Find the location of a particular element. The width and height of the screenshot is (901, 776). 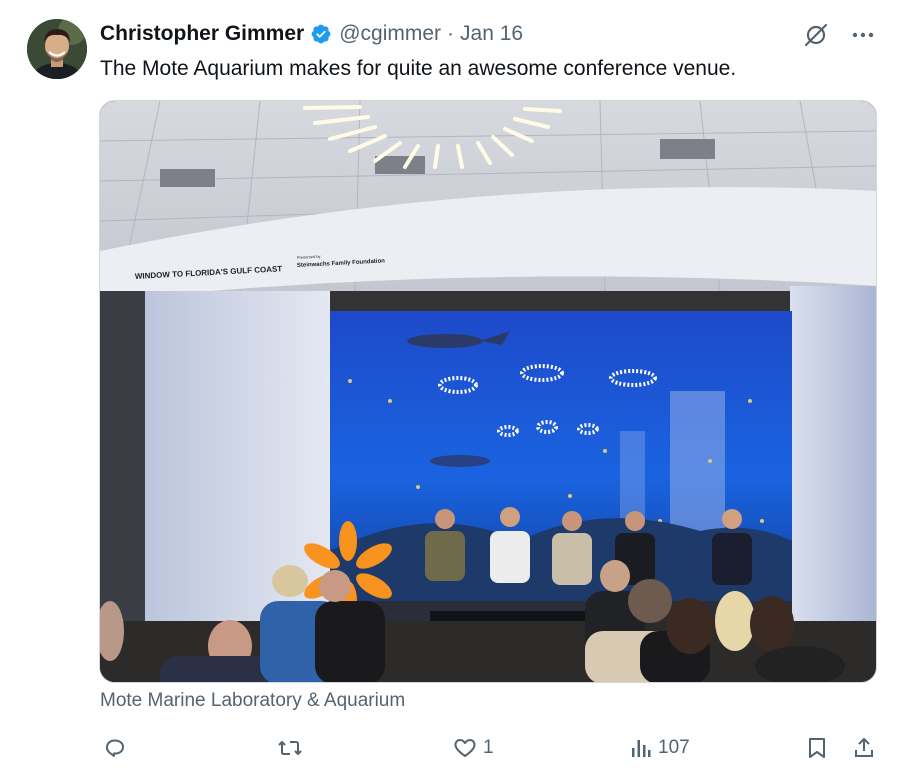

author-handle: @cgimmer is located at coordinates (390, 34).